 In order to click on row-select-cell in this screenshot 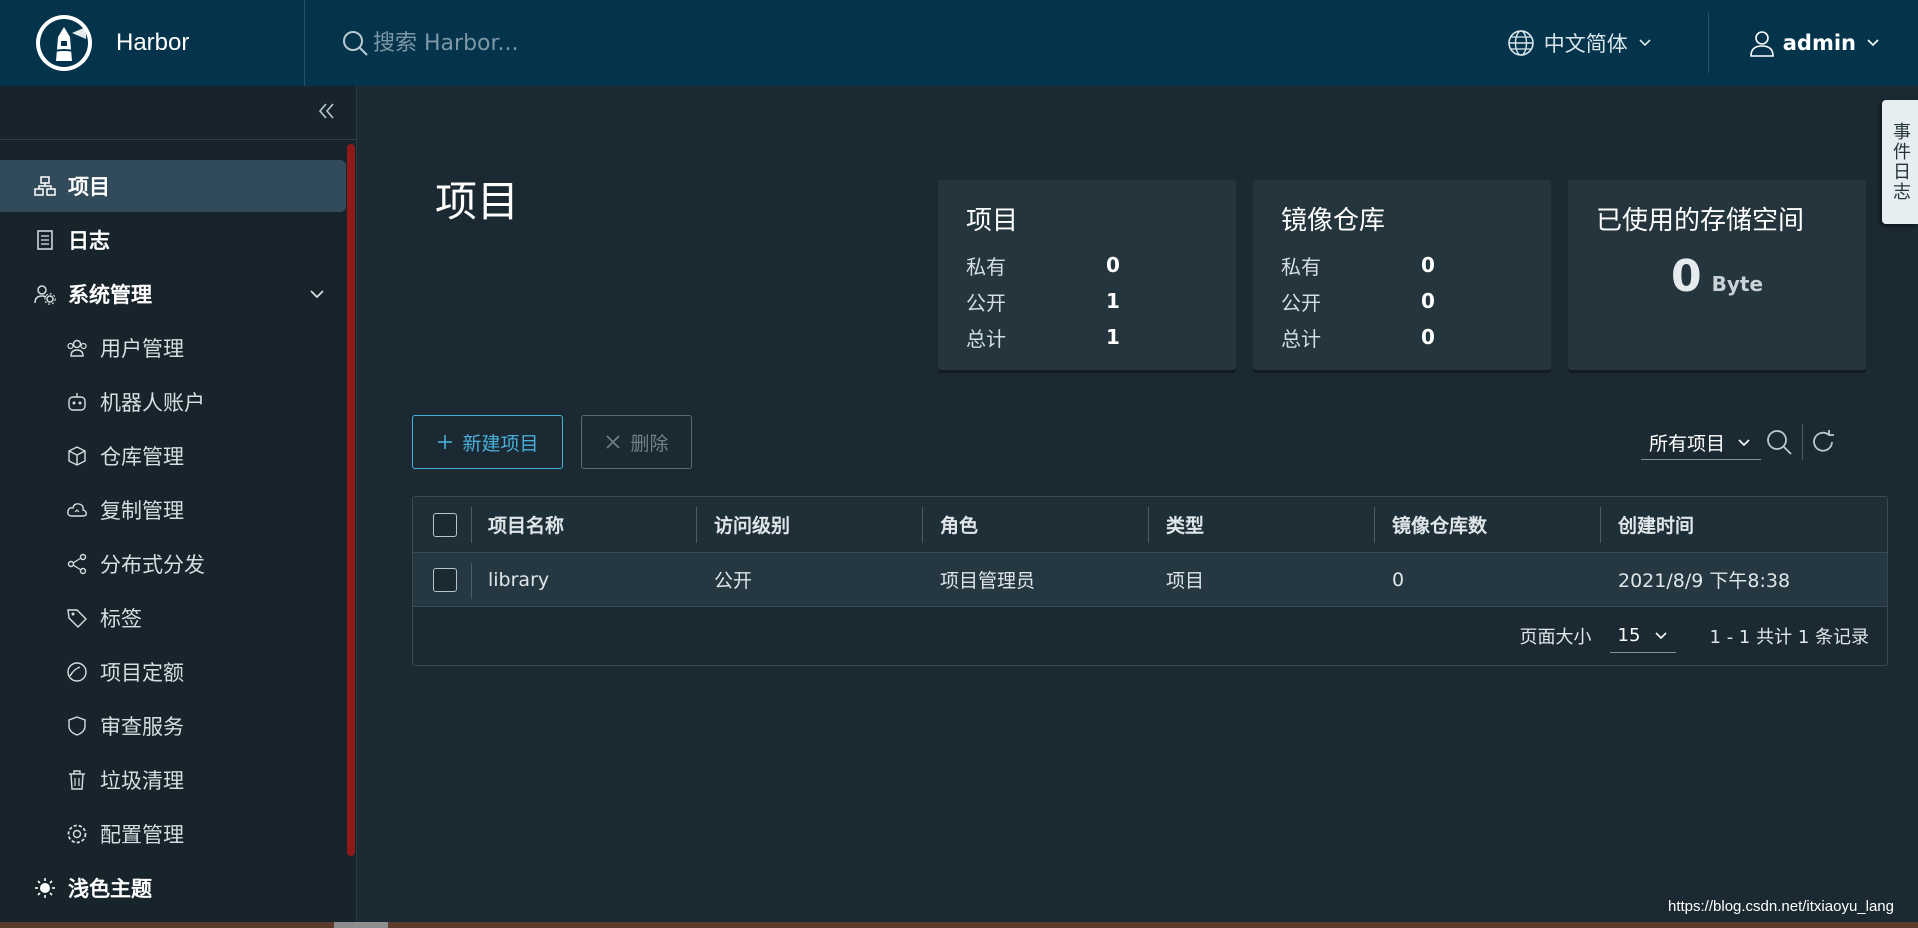, I will do `click(445, 579)`.